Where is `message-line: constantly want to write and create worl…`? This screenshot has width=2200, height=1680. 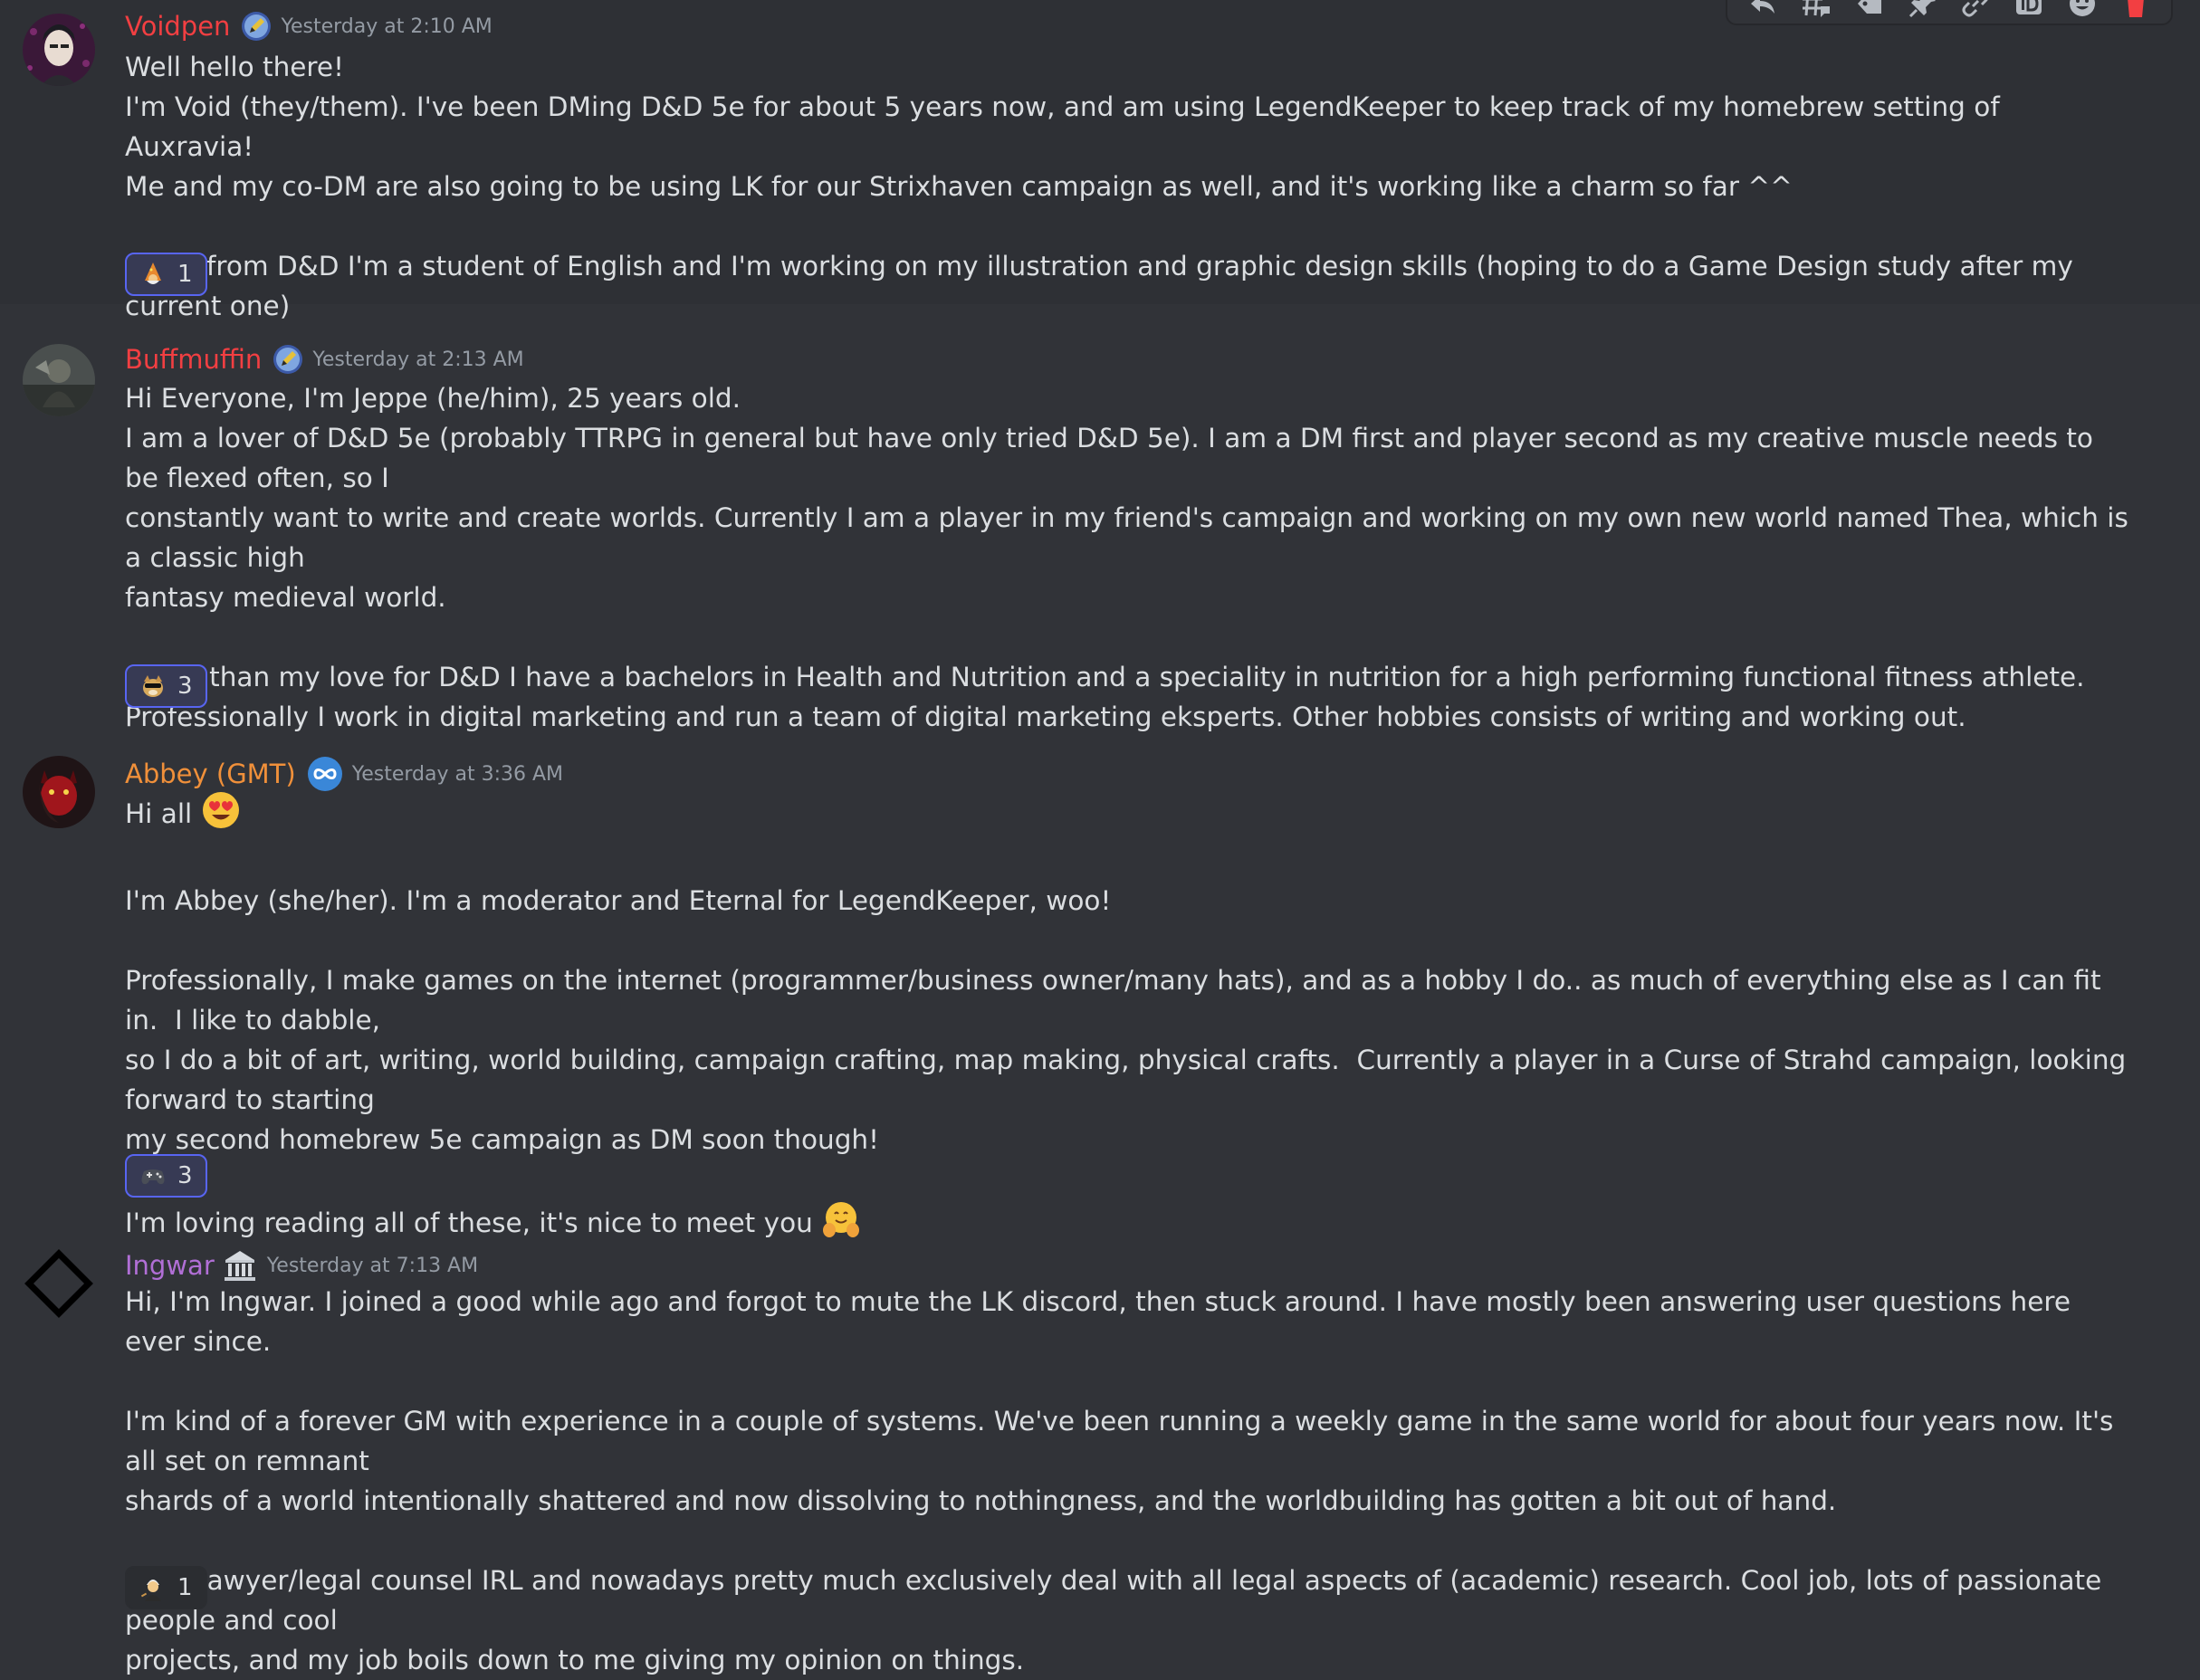 message-line: constantly want to write and create worl… is located at coordinates (1131, 537).